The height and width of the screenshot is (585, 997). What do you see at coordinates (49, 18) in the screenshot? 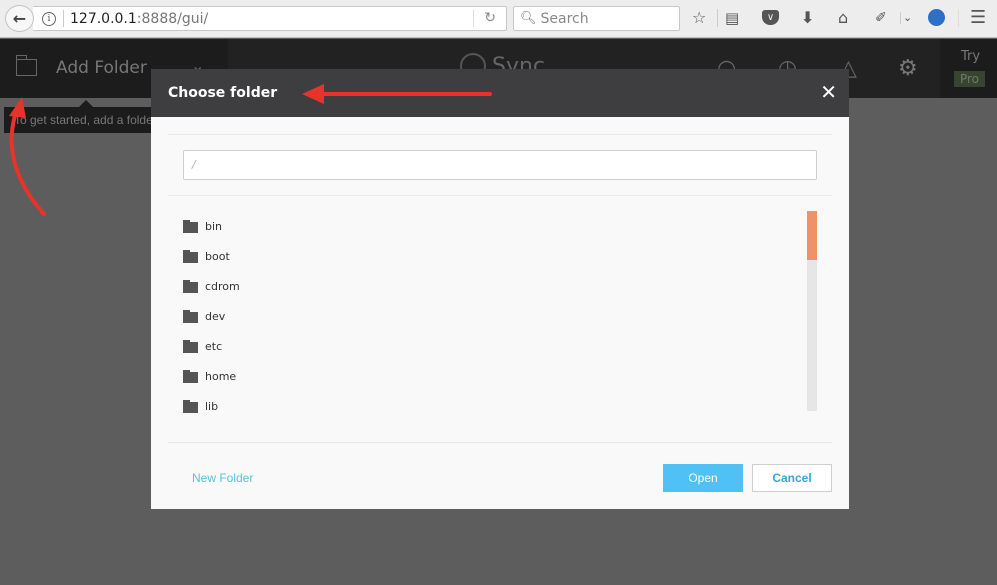
I see `info-icon: i` at bounding box center [49, 18].